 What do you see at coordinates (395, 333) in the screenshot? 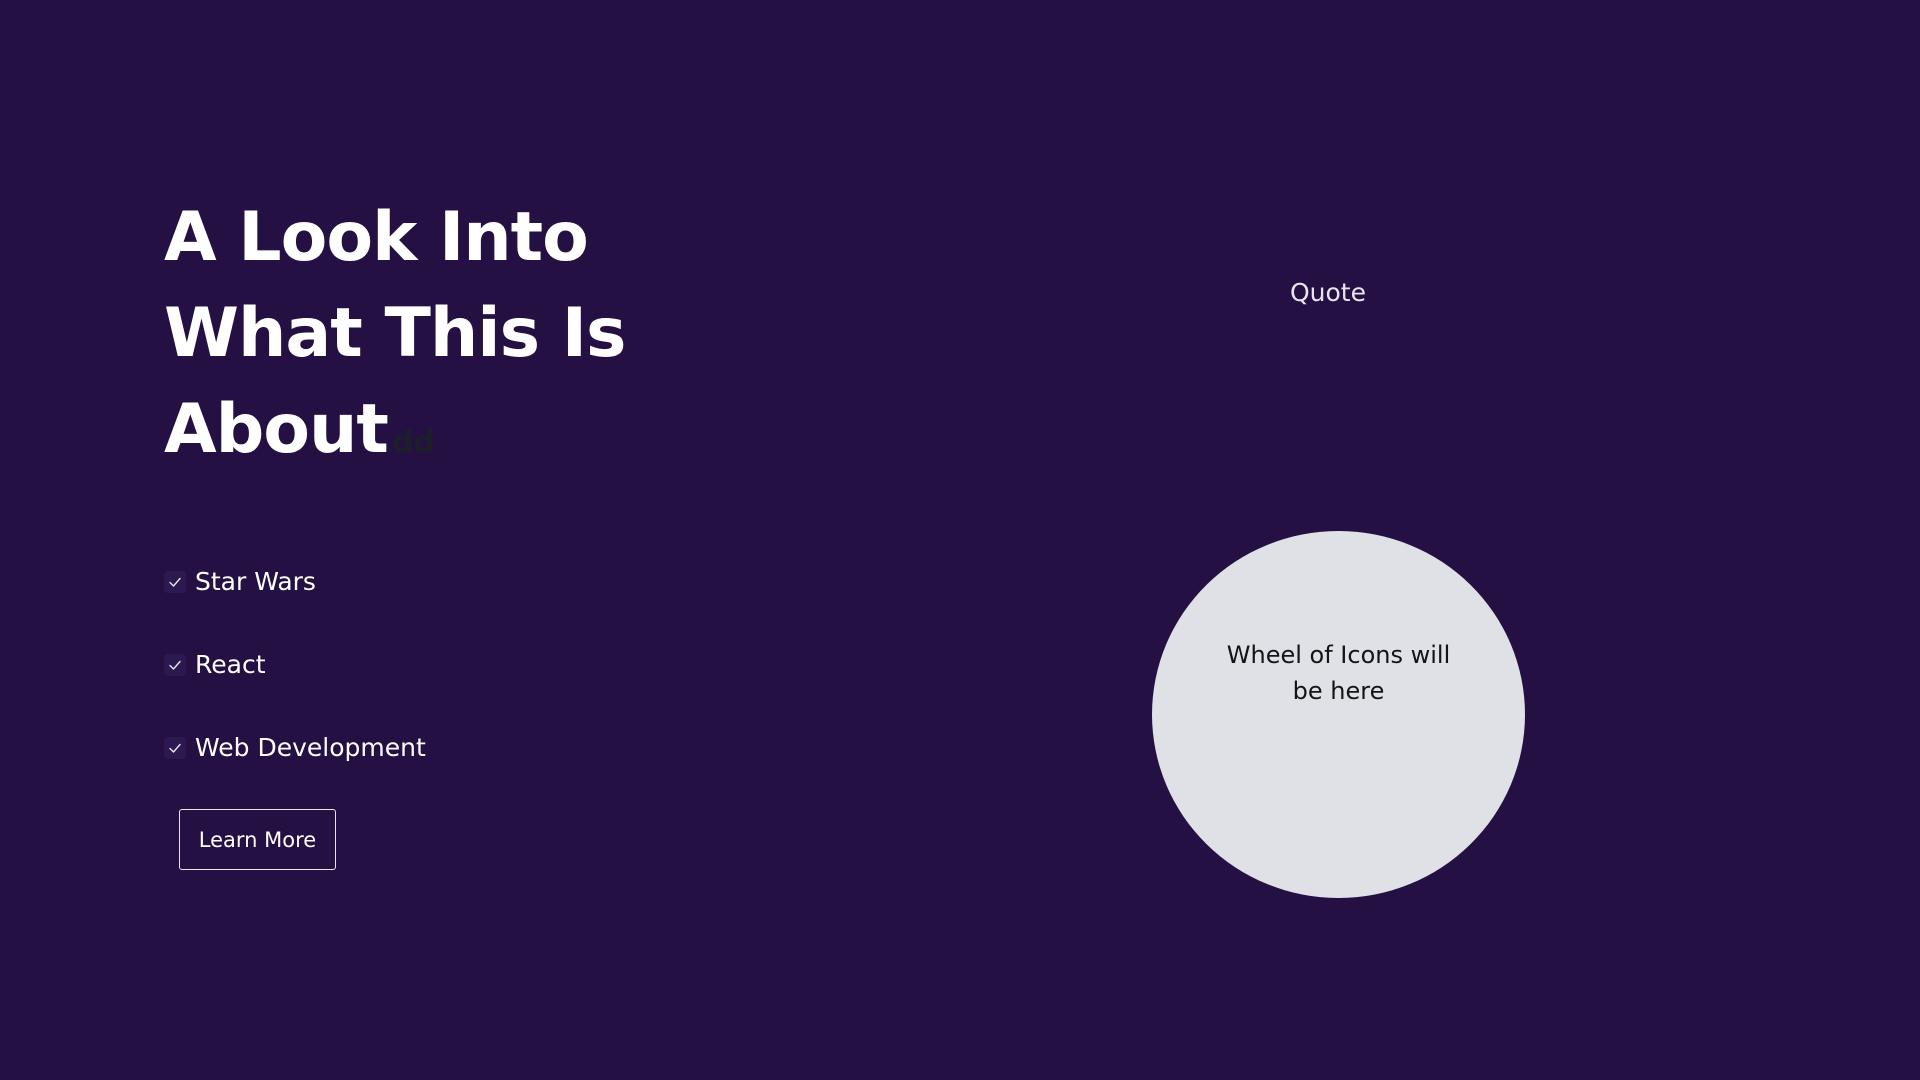
I see `heading-line-2: What This Is` at bounding box center [395, 333].